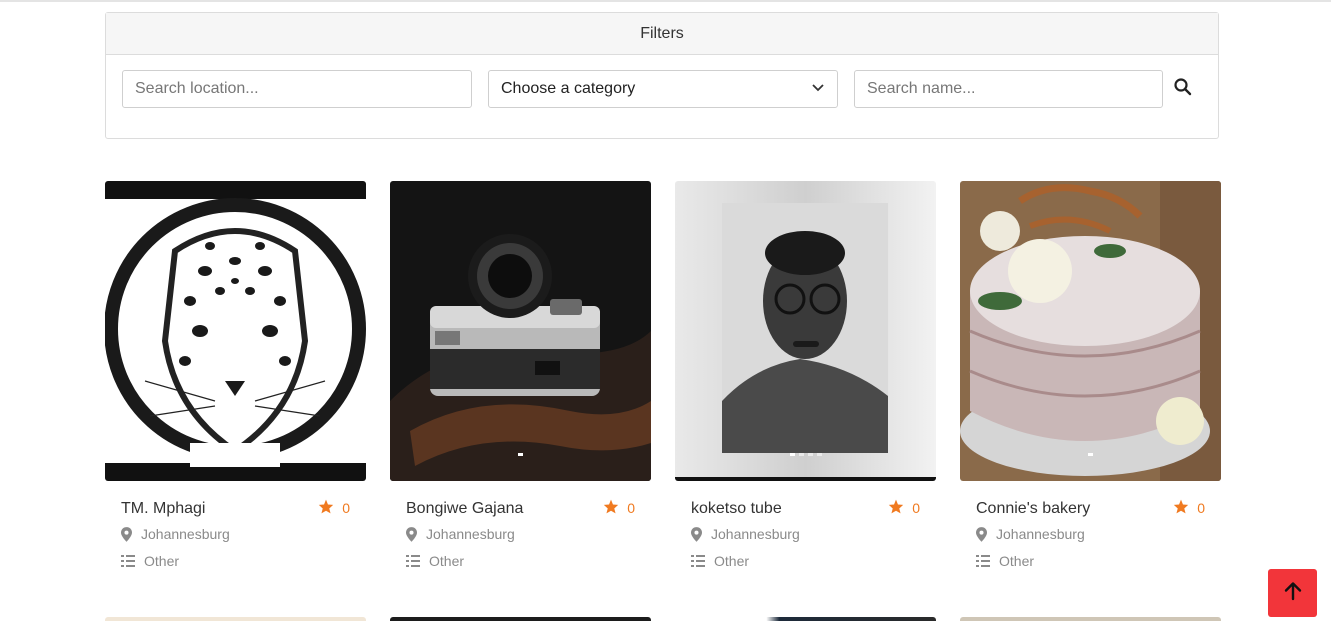 This screenshot has height=621, width=1331. Describe the element at coordinates (1008, 89) in the screenshot. I see `search-name-input` at that location.